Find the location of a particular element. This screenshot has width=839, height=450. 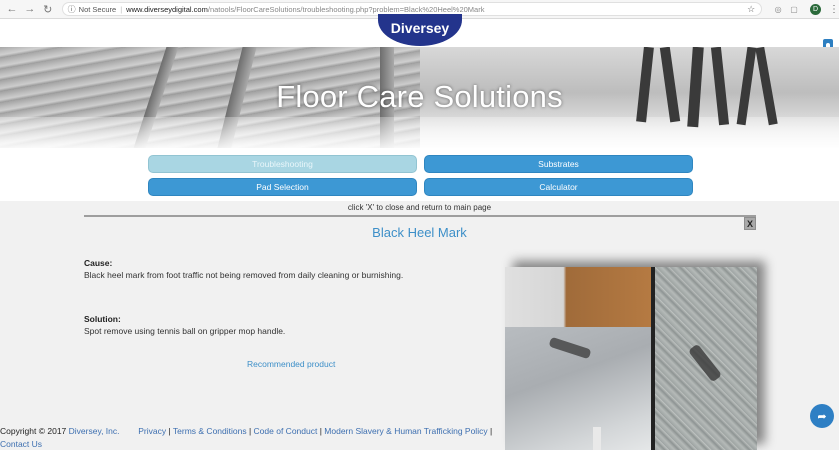

page-title: Black Heel Mark is located at coordinates (419, 232).